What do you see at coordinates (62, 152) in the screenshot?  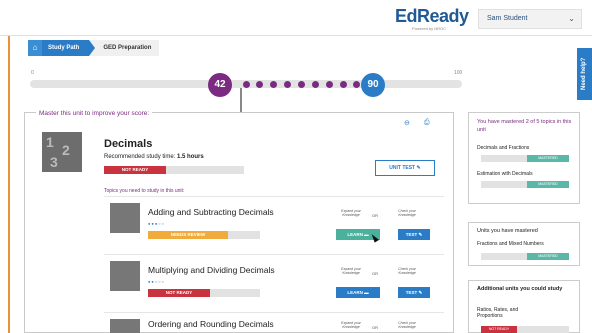 I see `unit-thumbnail: 123` at bounding box center [62, 152].